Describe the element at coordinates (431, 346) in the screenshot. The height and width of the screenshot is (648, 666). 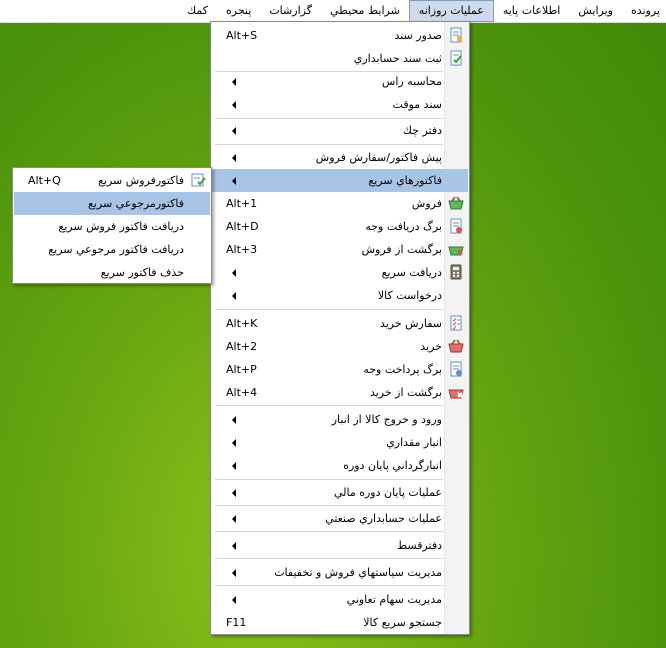
I see `menu-item-label: خريد` at that location.